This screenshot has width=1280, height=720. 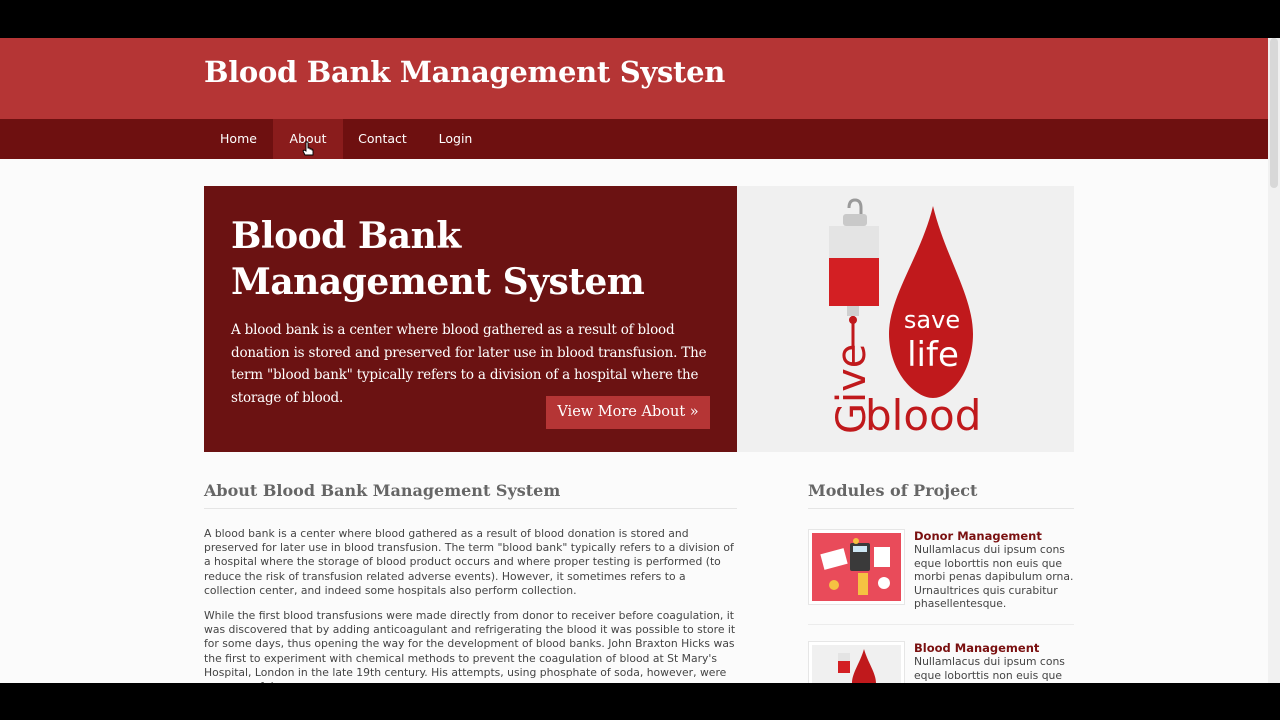 I want to click on blood-text: blood, so click(x=923, y=415).